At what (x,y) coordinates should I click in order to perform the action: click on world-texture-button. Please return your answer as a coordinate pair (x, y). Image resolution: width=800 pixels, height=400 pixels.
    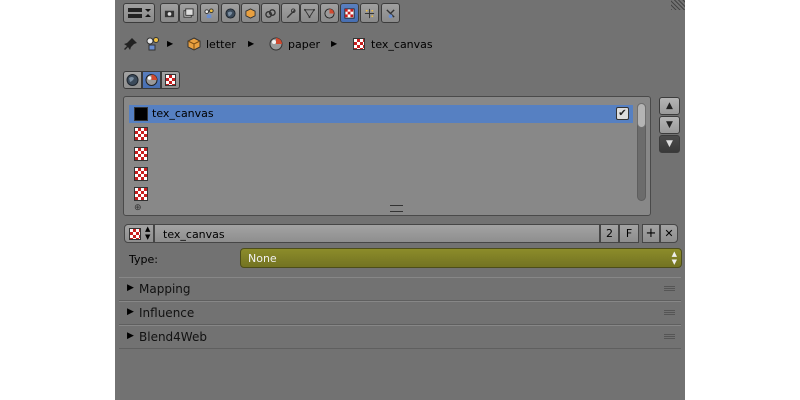
    Looking at the image, I should click on (132, 80).